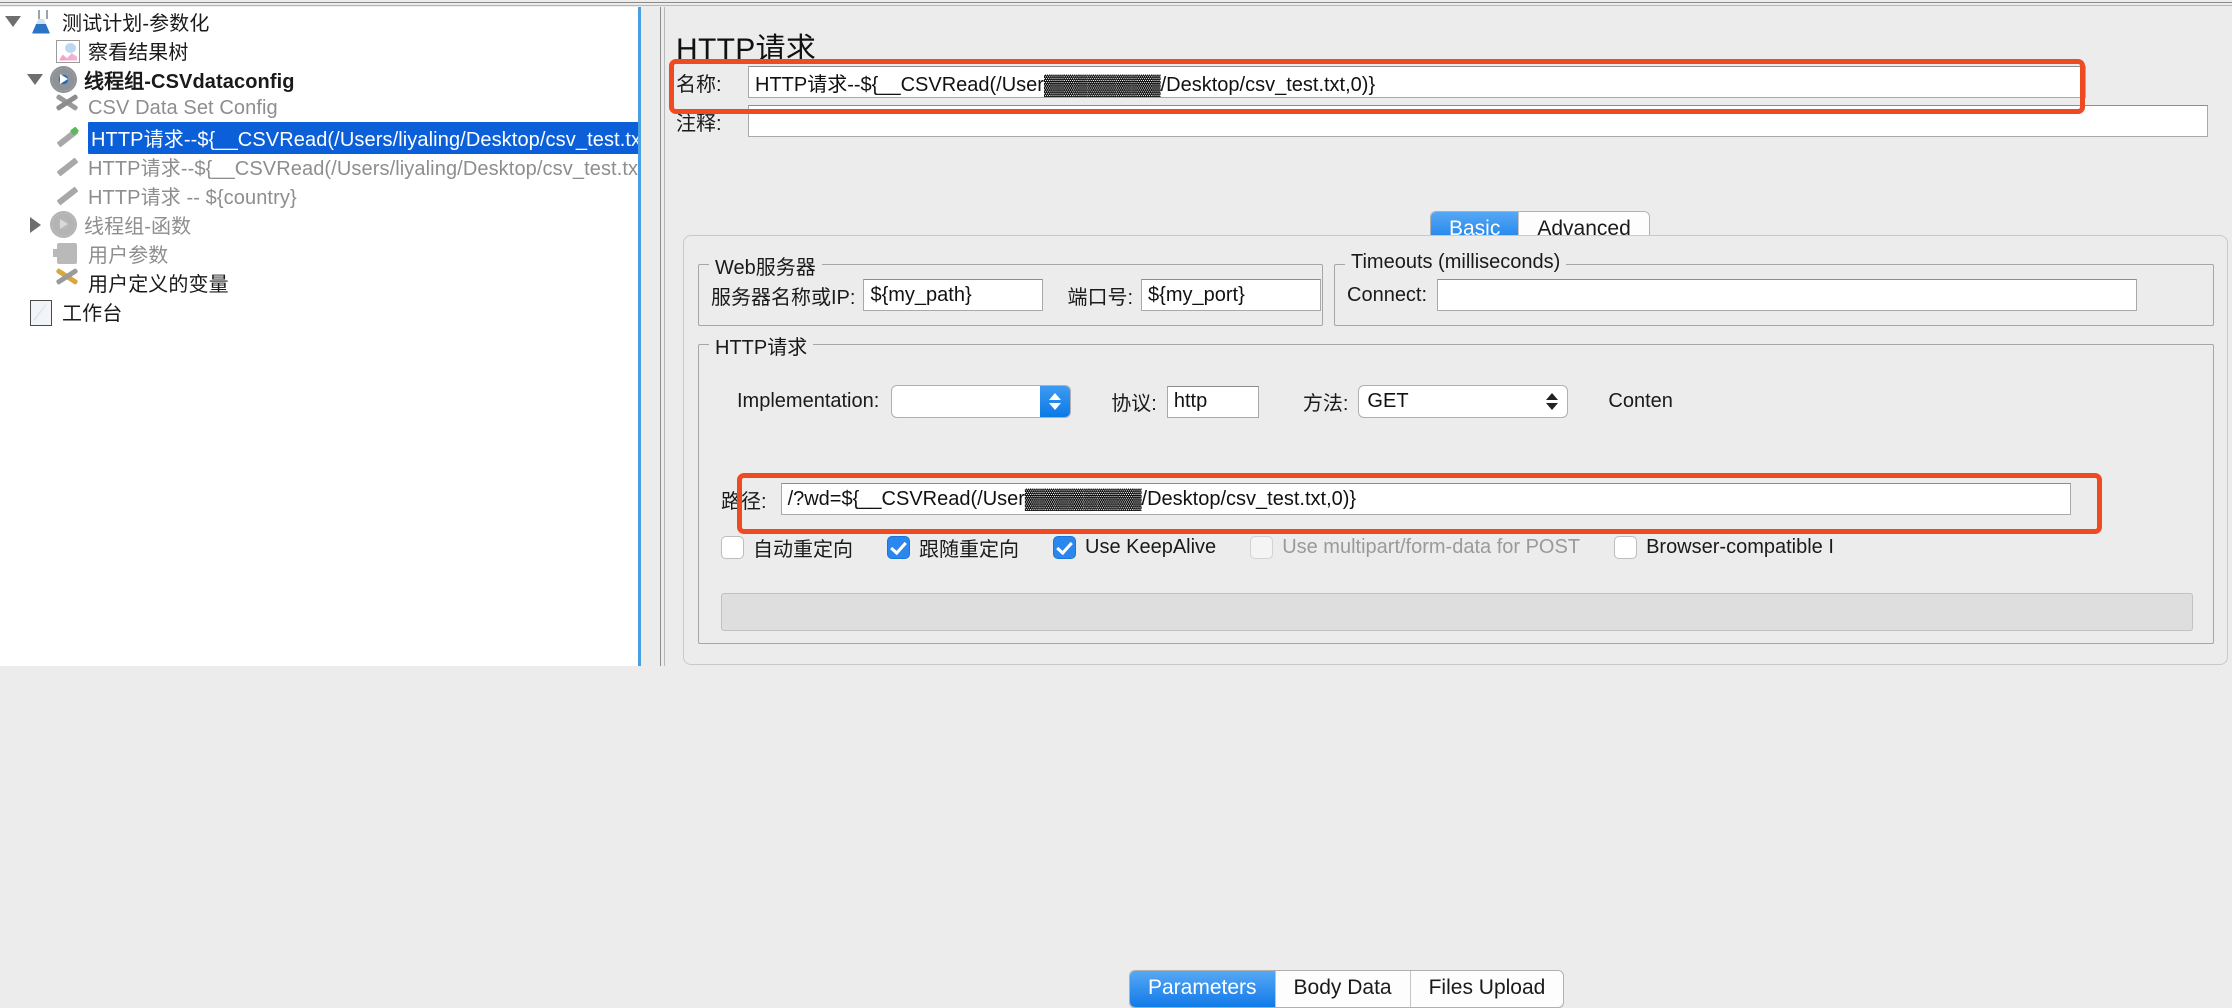 Image resolution: width=2232 pixels, height=1008 pixels. What do you see at coordinates (128, 256) in the screenshot?
I see `tree-item-label: 用户参数` at bounding box center [128, 256].